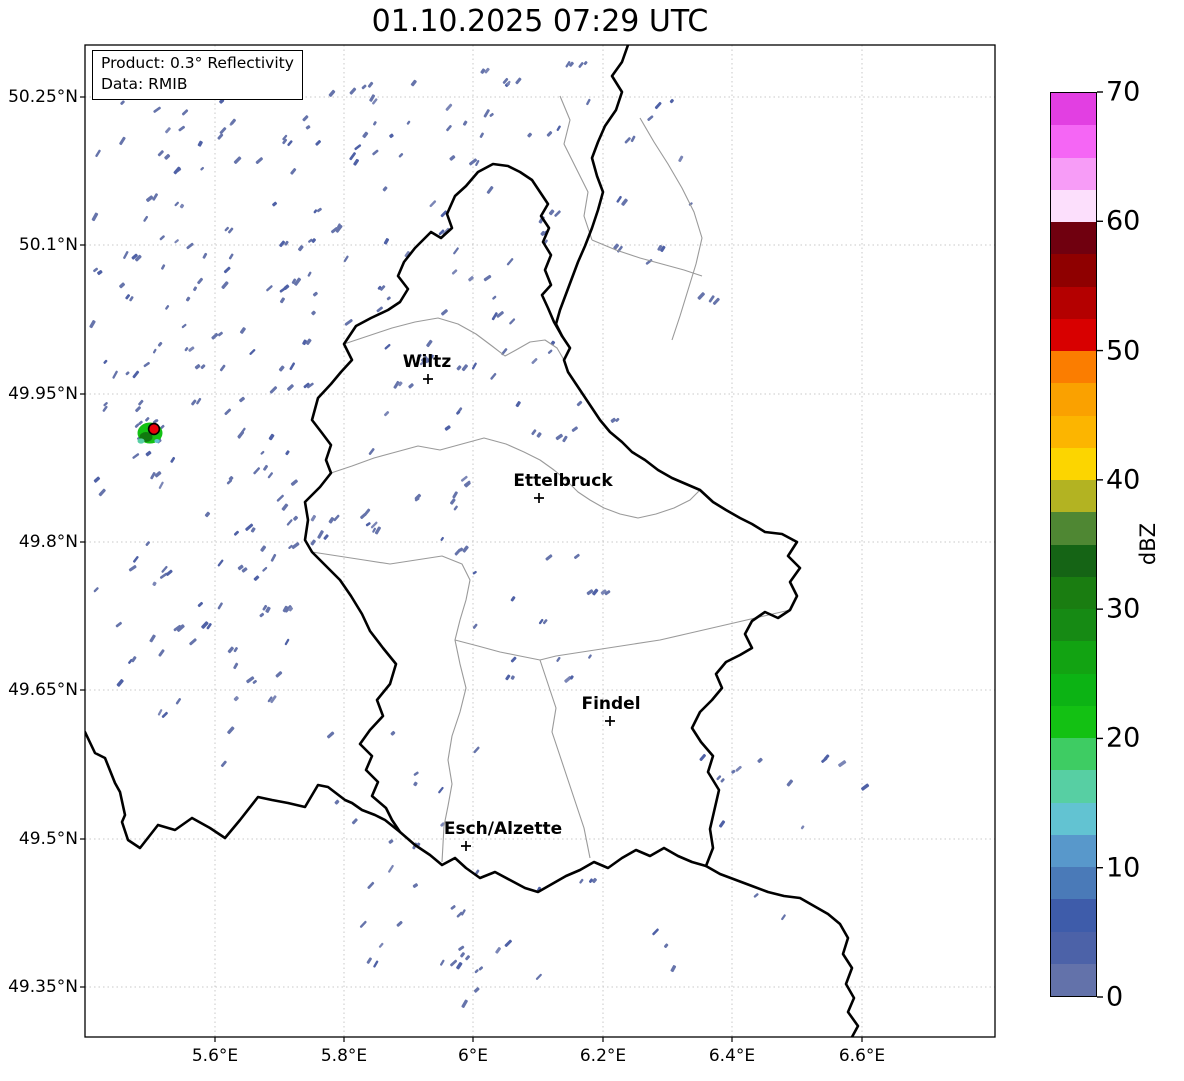 The image size is (1184, 1081). Describe the element at coordinates (43, 690) in the screenshot. I see `lat-tick-label: 49.65°N` at that location.